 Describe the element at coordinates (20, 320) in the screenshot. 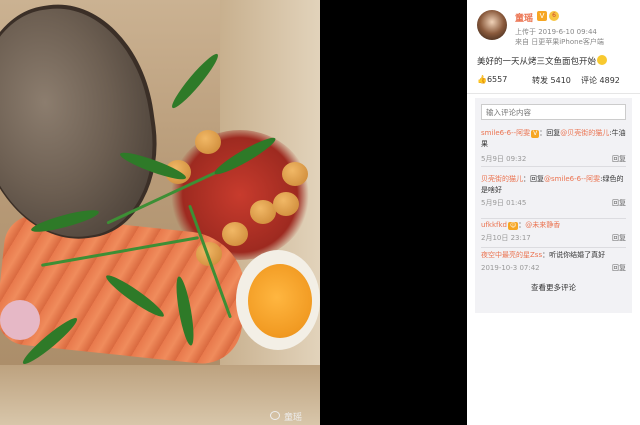

I see `onion` at that location.